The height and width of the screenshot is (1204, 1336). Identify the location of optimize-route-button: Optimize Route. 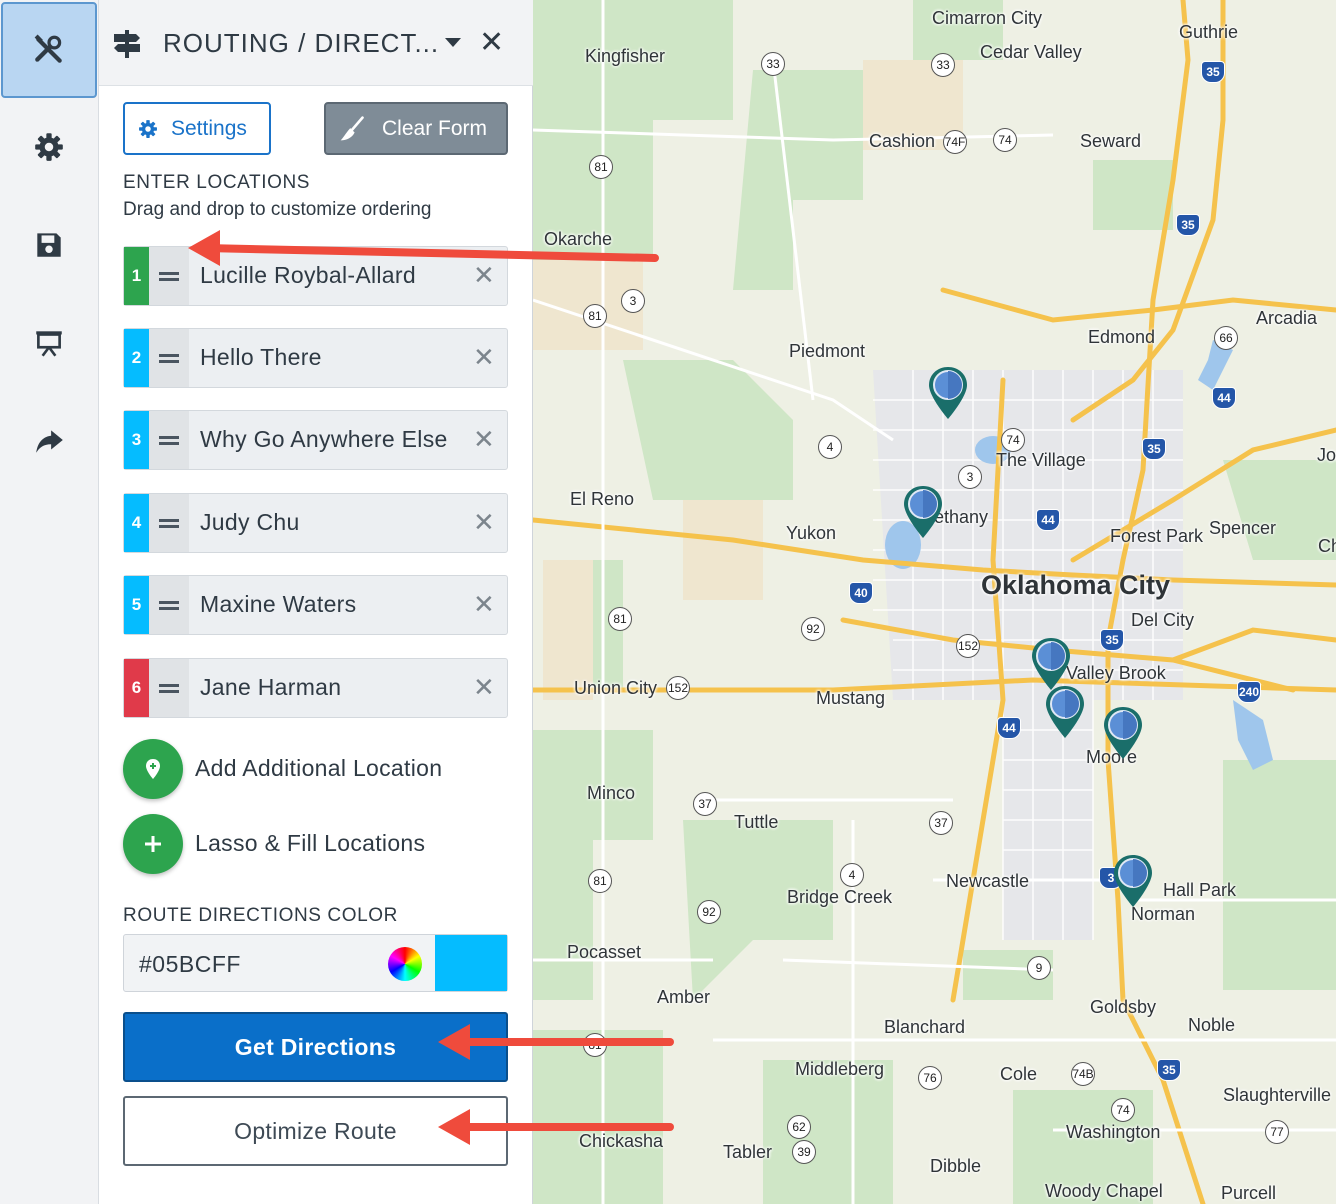
(315, 1131).